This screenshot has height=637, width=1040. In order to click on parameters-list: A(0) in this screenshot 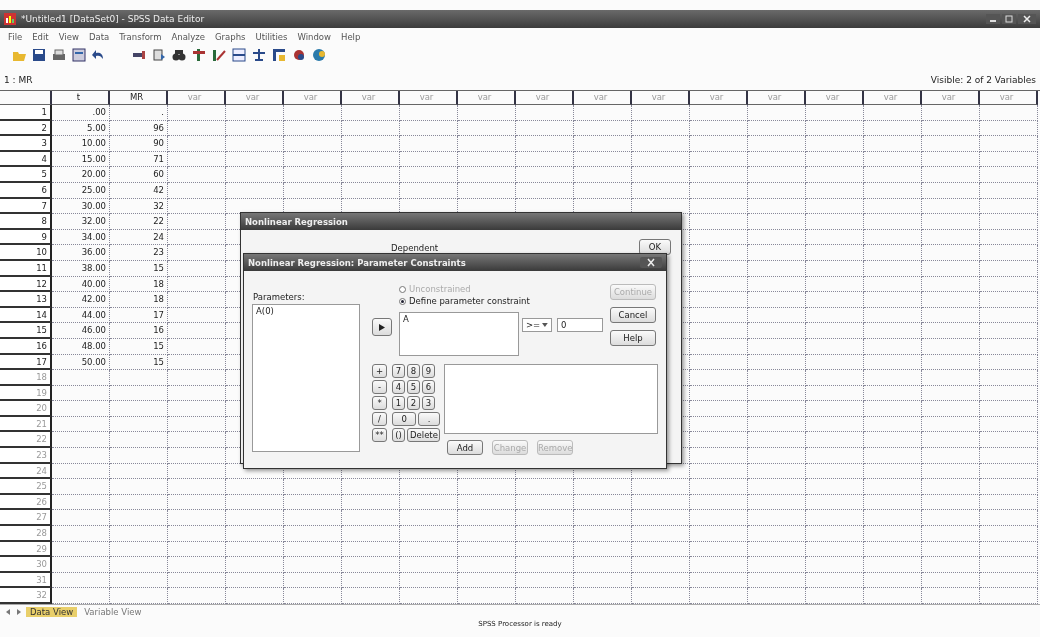, I will do `click(306, 378)`.